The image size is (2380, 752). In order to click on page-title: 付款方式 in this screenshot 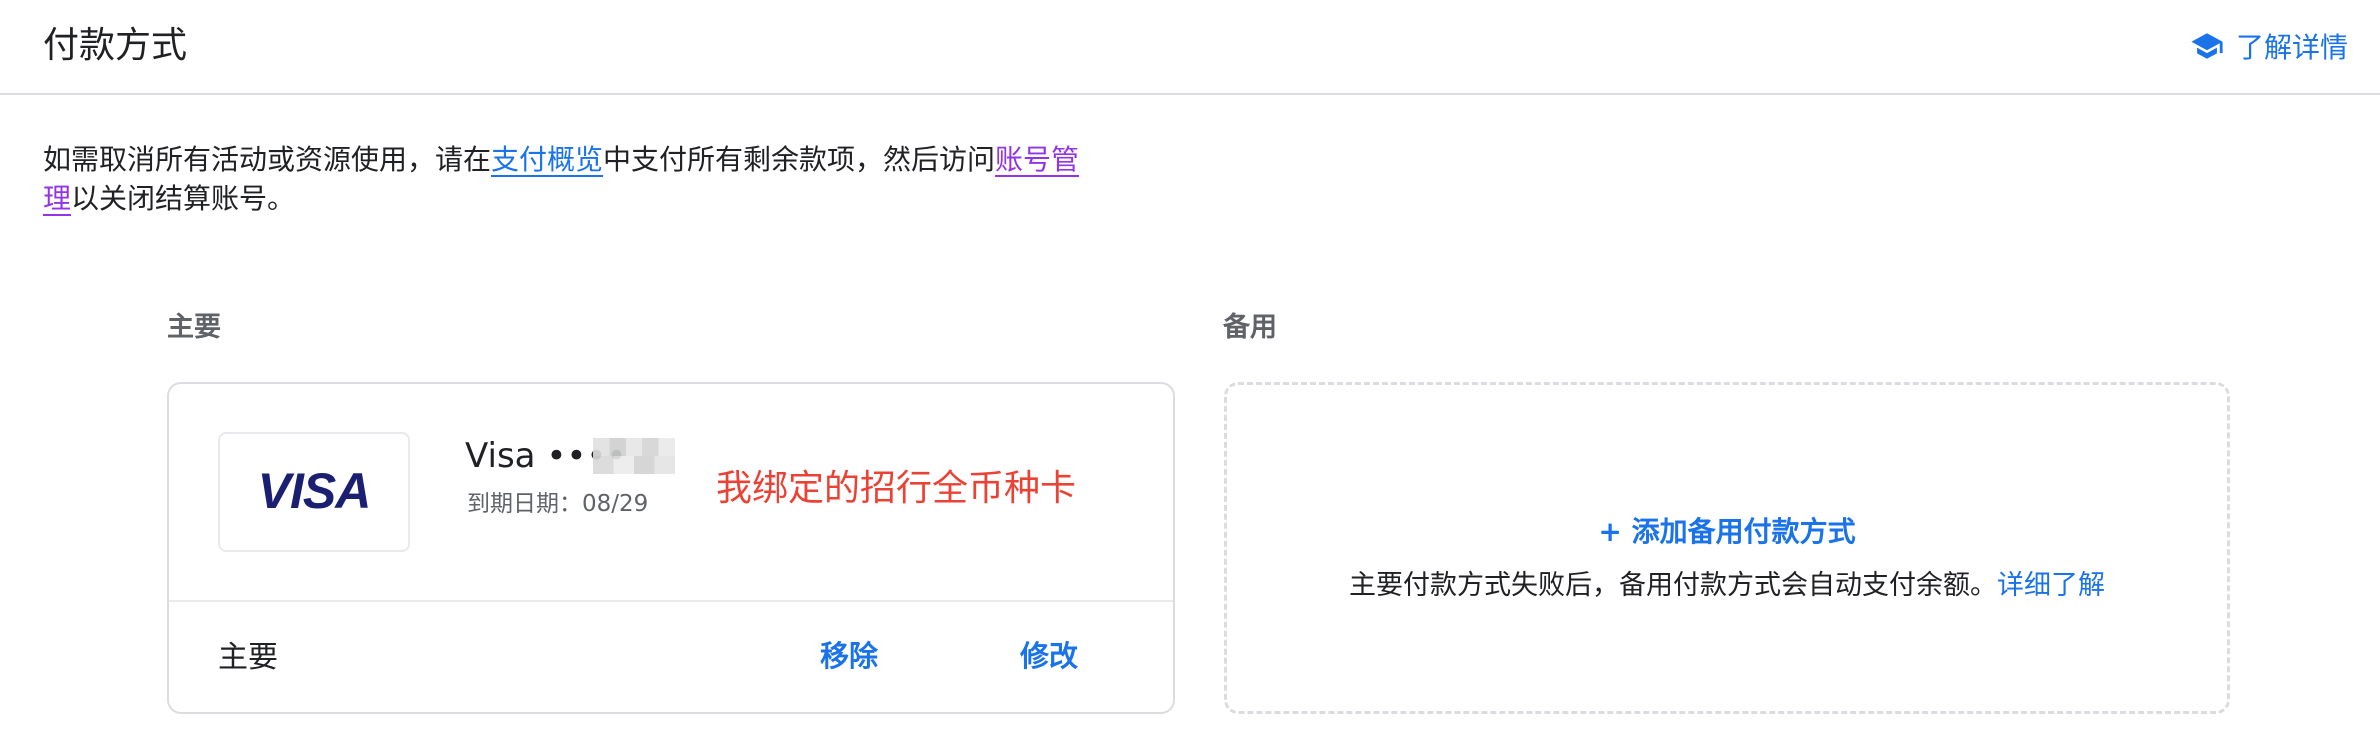, I will do `click(115, 45)`.